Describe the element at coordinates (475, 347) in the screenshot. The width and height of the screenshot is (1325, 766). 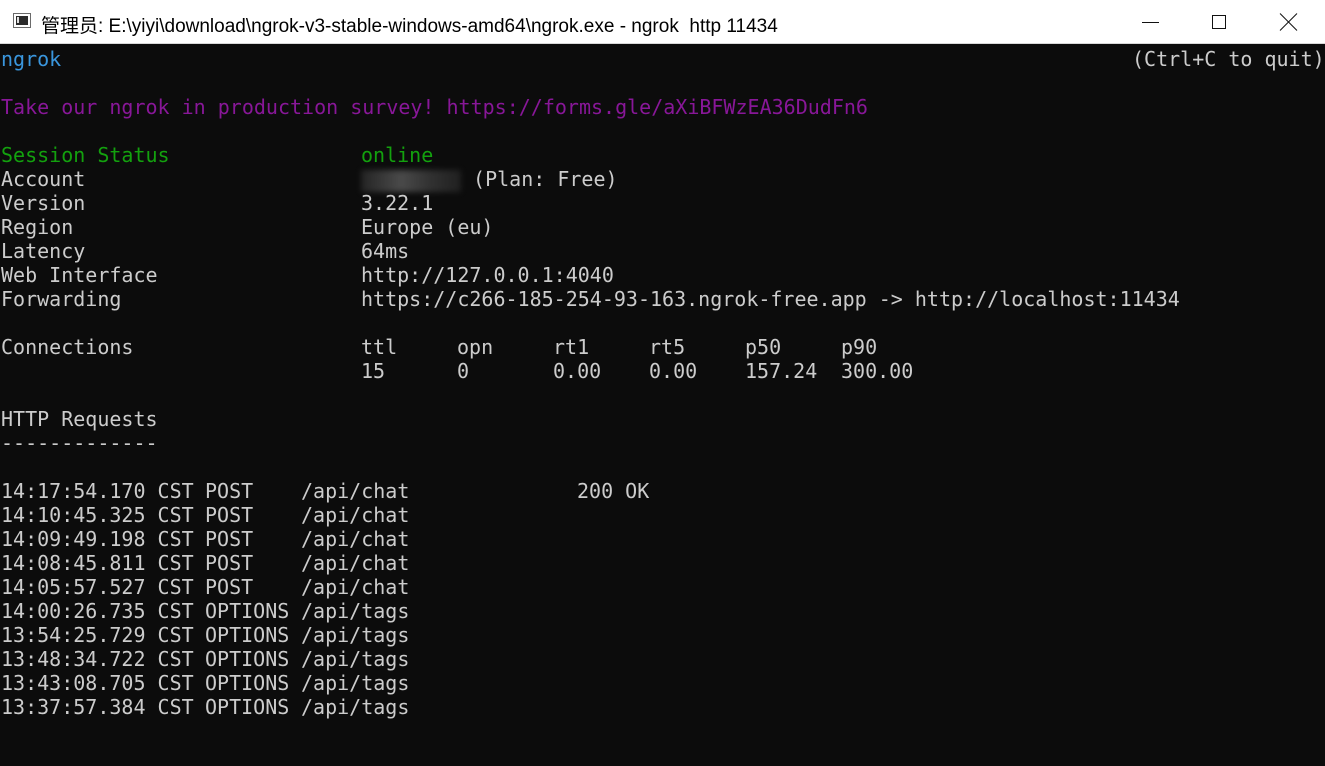
I see `connections-header: opn` at that location.